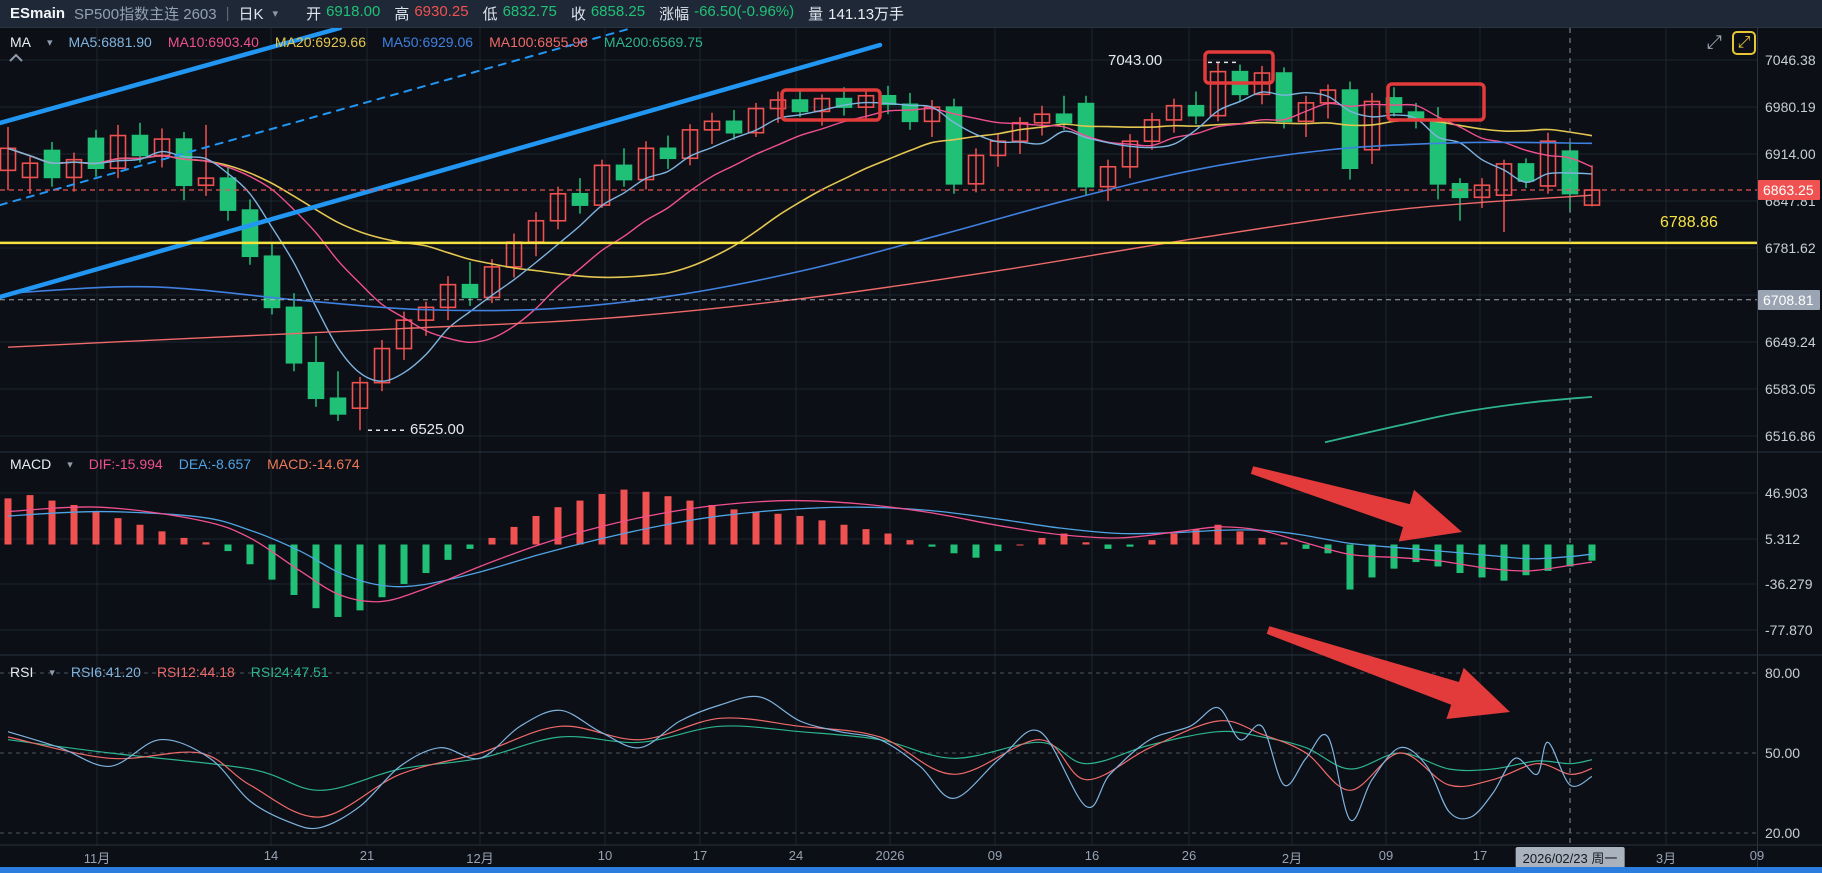  Describe the element at coordinates (1789, 190) in the screenshot. I see `last-price-badge: 6863.25` at that location.